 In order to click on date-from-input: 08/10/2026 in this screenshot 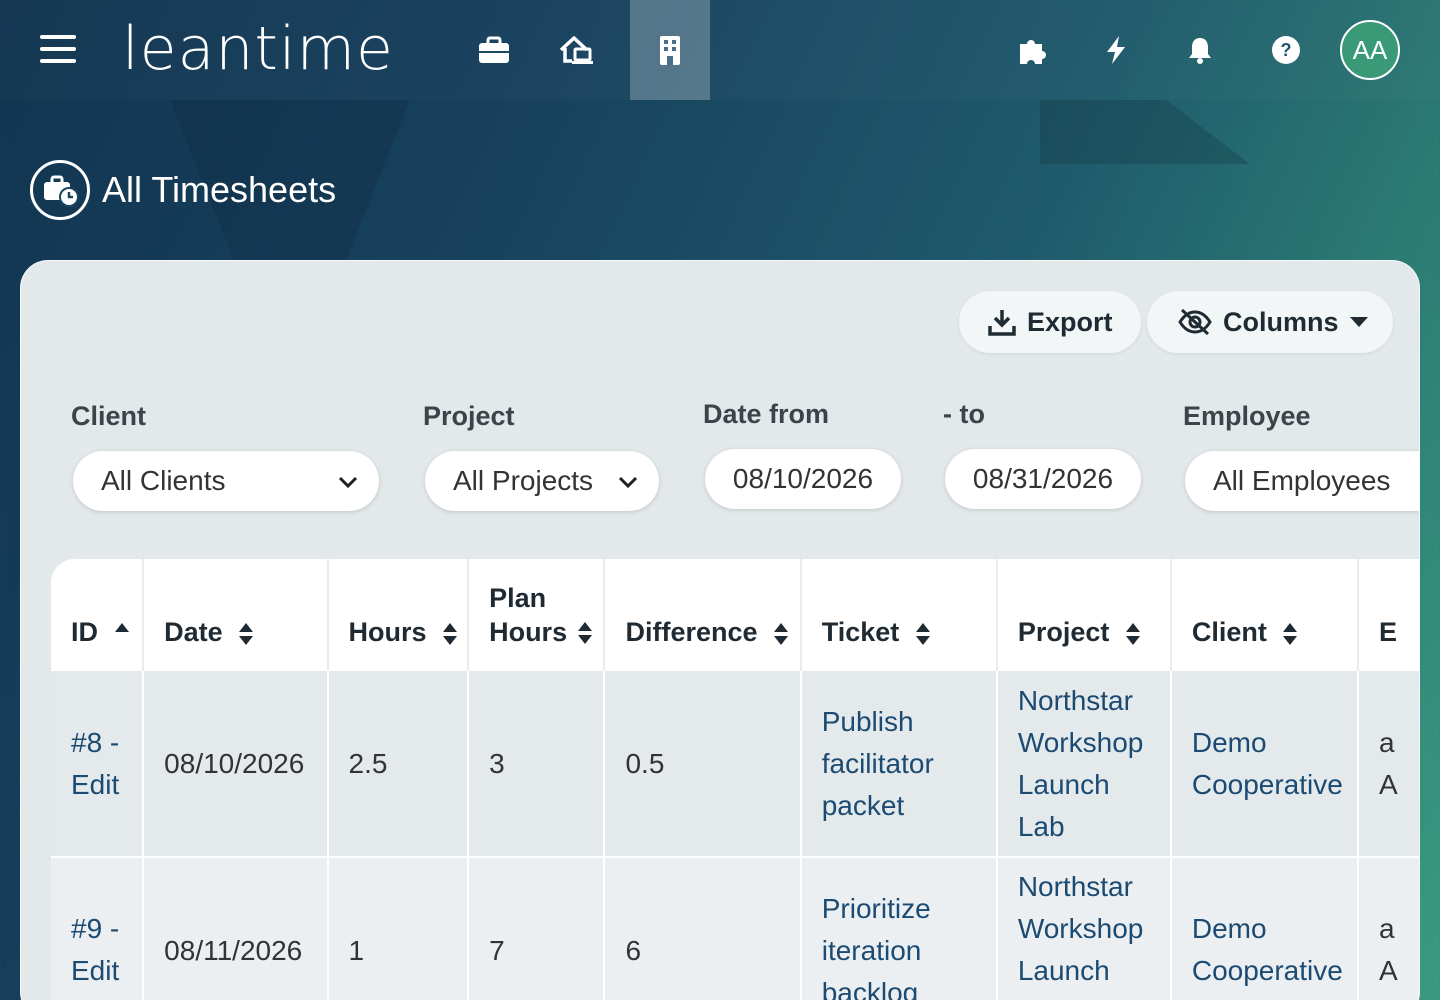, I will do `click(803, 479)`.